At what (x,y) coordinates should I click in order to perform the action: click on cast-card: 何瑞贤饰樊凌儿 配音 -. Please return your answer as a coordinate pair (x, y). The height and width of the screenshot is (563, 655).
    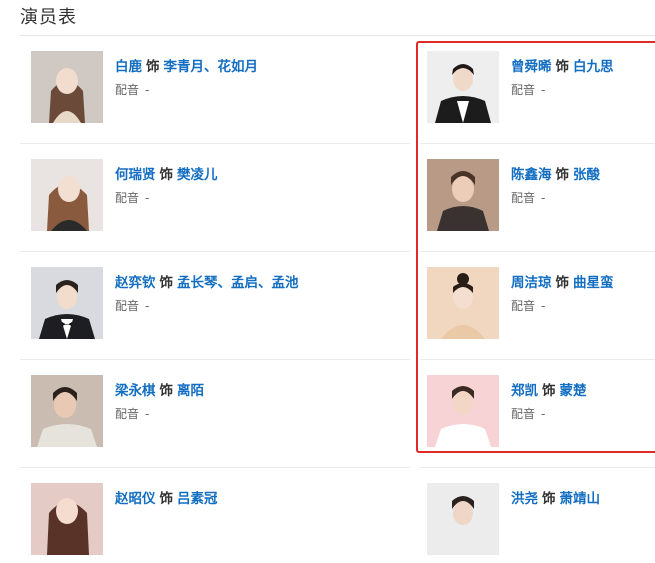
    Looking at the image, I should click on (181, 199).